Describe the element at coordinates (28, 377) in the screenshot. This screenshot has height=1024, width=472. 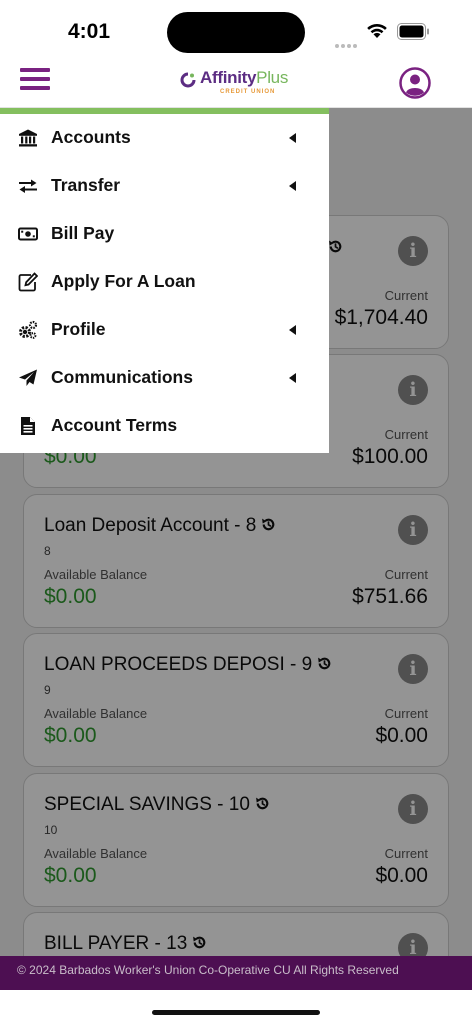
I see `paper-plane-icon` at that location.